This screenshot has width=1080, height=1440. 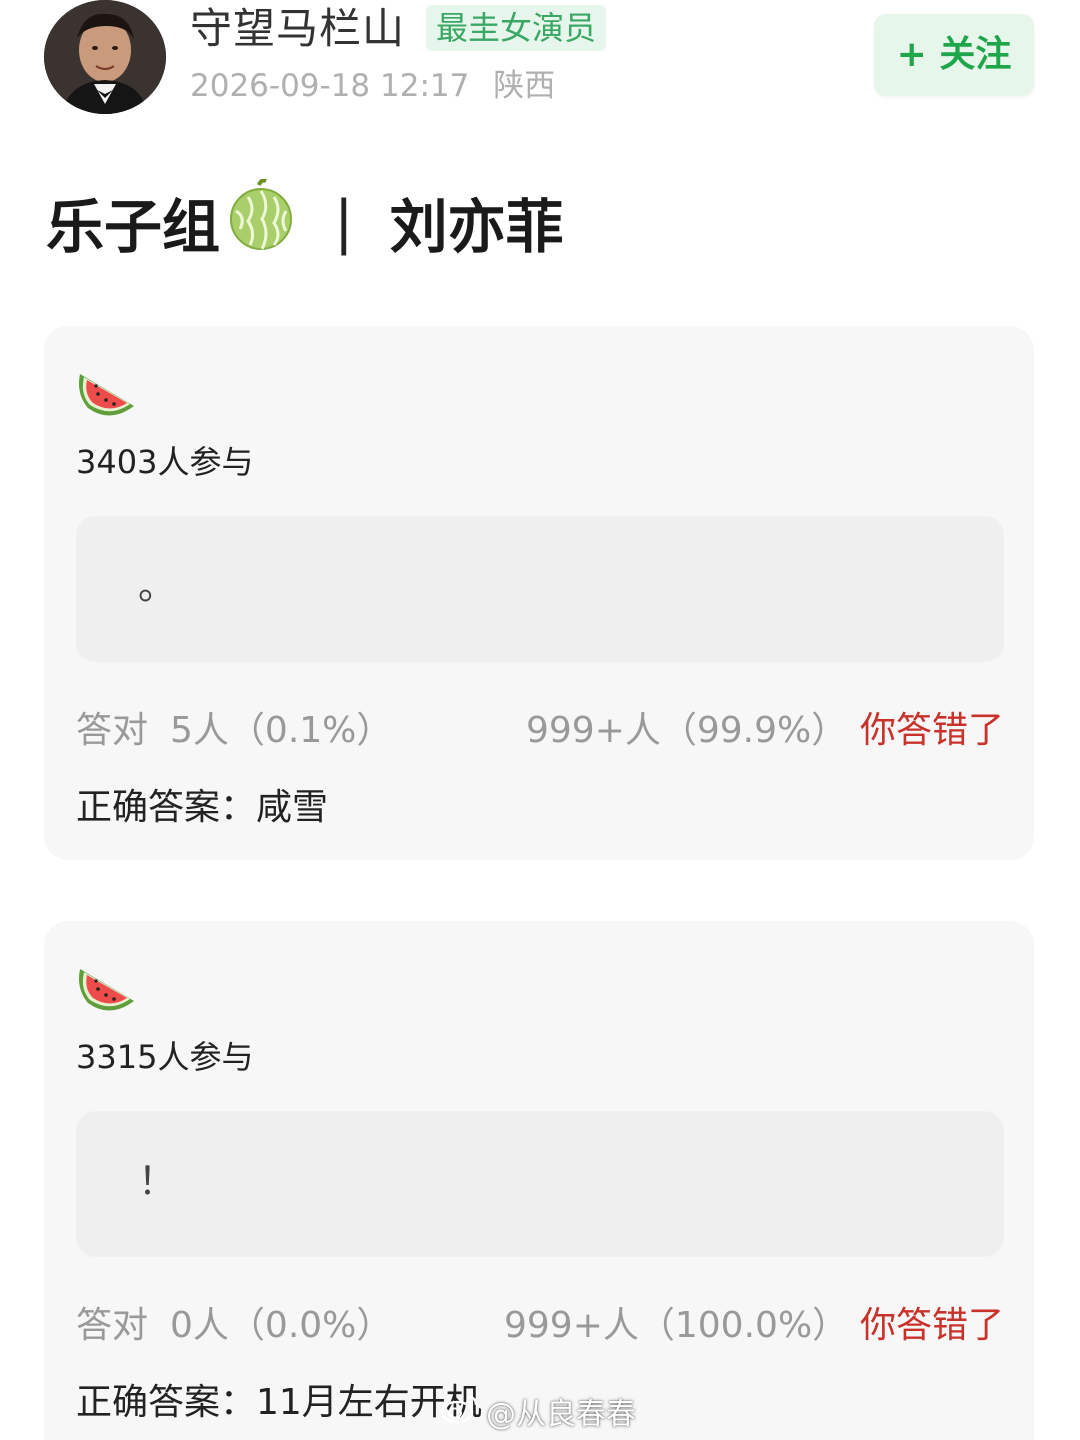 What do you see at coordinates (524, 86) in the screenshot?
I see `post-location: 陕西` at bounding box center [524, 86].